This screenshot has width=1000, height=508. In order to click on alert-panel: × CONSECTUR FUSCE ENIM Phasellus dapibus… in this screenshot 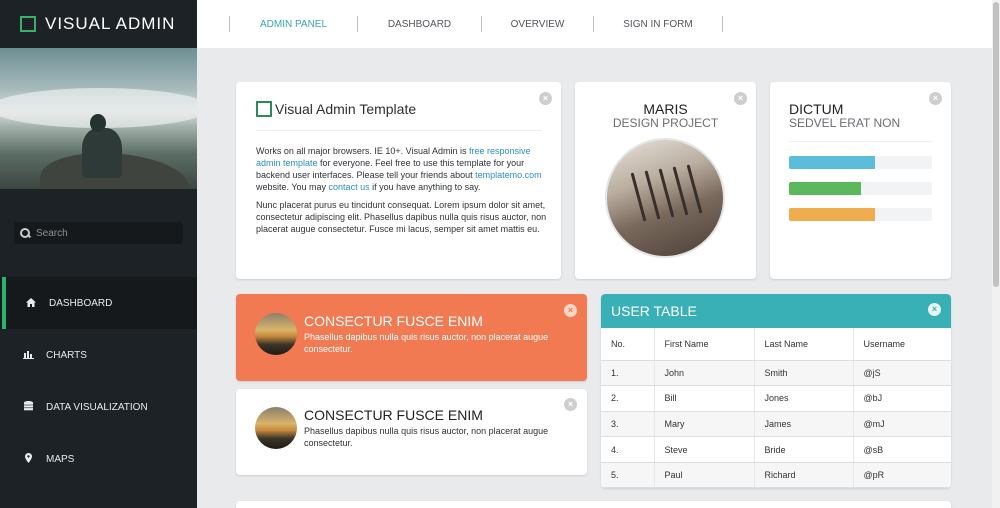, I will do `click(411, 432)`.